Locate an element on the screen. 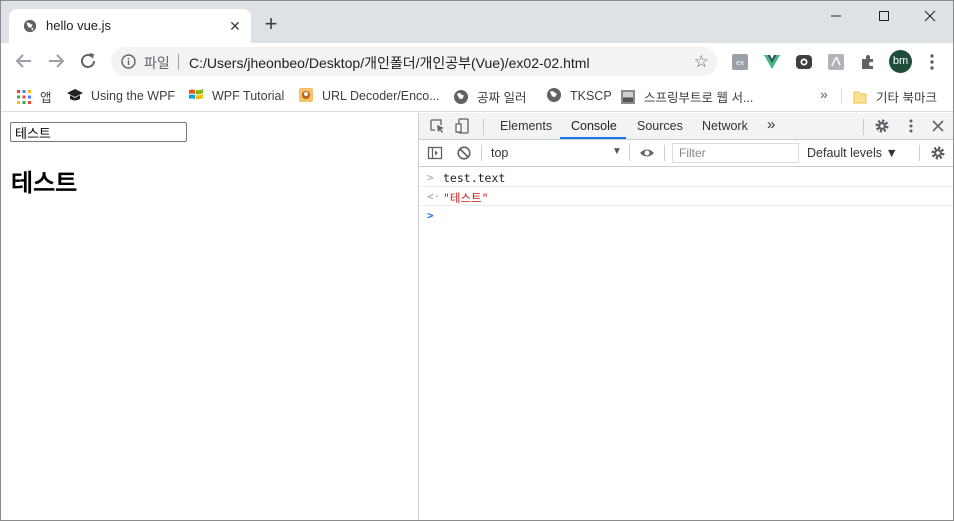 The image size is (954, 521). bookmark-tkscp: TKSCP is located at coordinates (579, 96).